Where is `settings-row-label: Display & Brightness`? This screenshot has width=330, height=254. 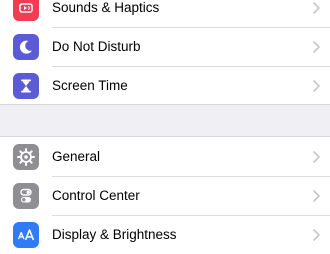
settings-row-label: Display & Brightness is located at coordinates (114, 234).